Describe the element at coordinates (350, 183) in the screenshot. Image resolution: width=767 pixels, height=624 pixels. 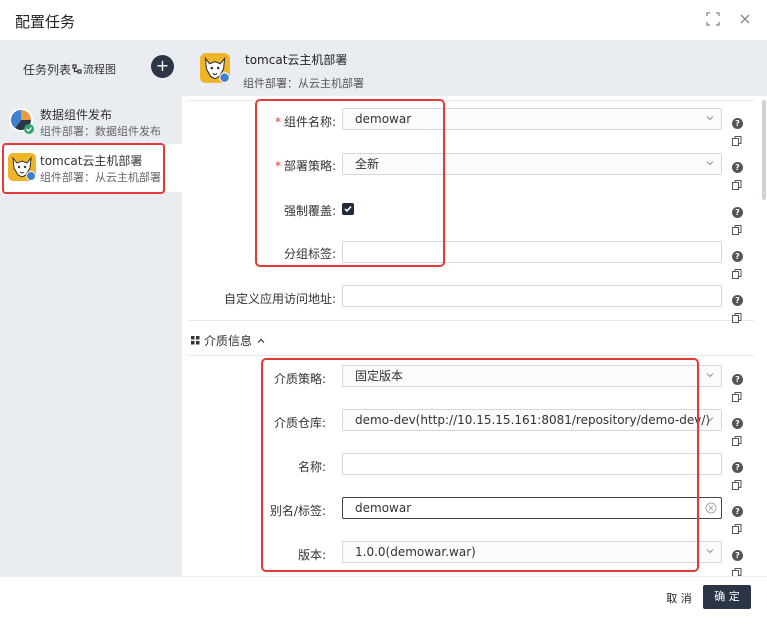
I see `highlight-box-deploy-settings` at that location.